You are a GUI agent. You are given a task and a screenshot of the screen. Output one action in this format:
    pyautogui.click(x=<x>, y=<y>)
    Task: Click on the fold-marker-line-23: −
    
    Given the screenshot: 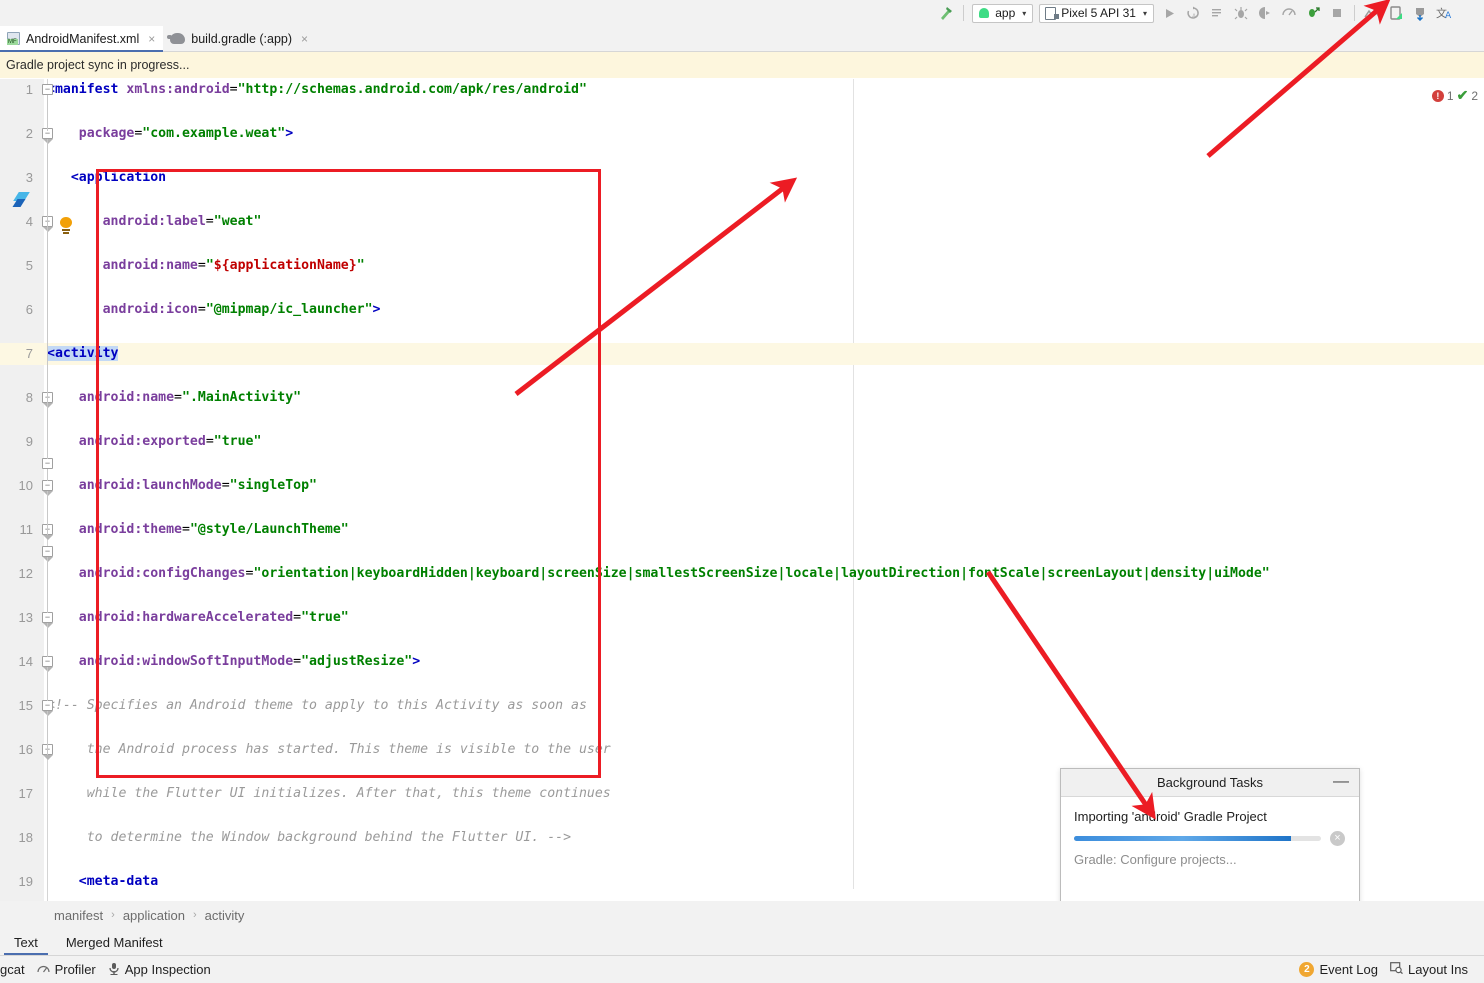 What is the action you would take?
    pyautogui.click(x=47, y=554)
    